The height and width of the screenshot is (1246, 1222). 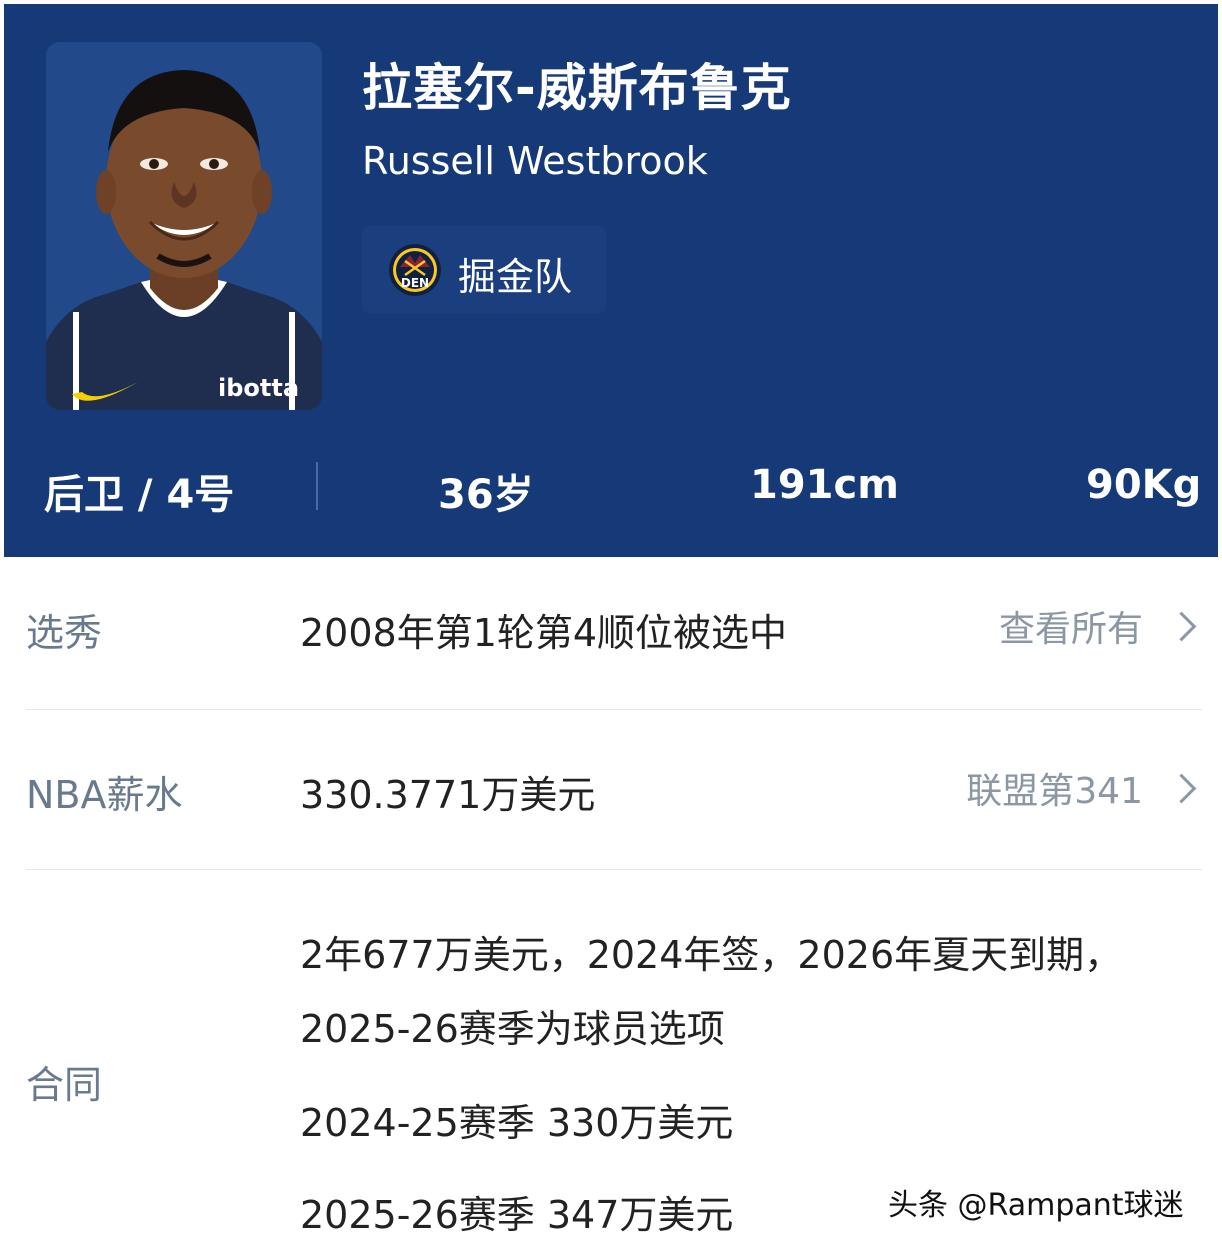 What do you see at coordinates (535, 161) in the screenshot?
I see `player-name-en: Russell Westbrook` at bounding box center [535, 161].